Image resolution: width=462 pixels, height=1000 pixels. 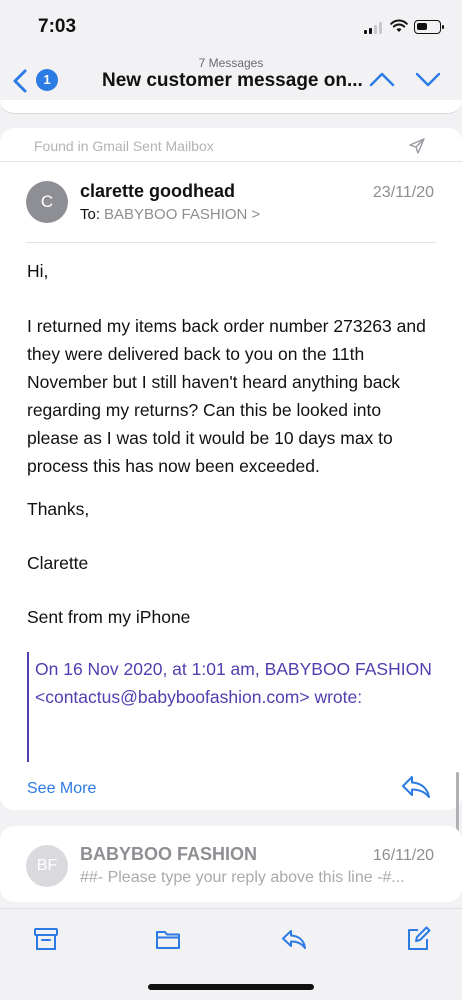 I want to click on found-in-label: Found in Gmail Sent Mailbox, so click(x=124, y=146).